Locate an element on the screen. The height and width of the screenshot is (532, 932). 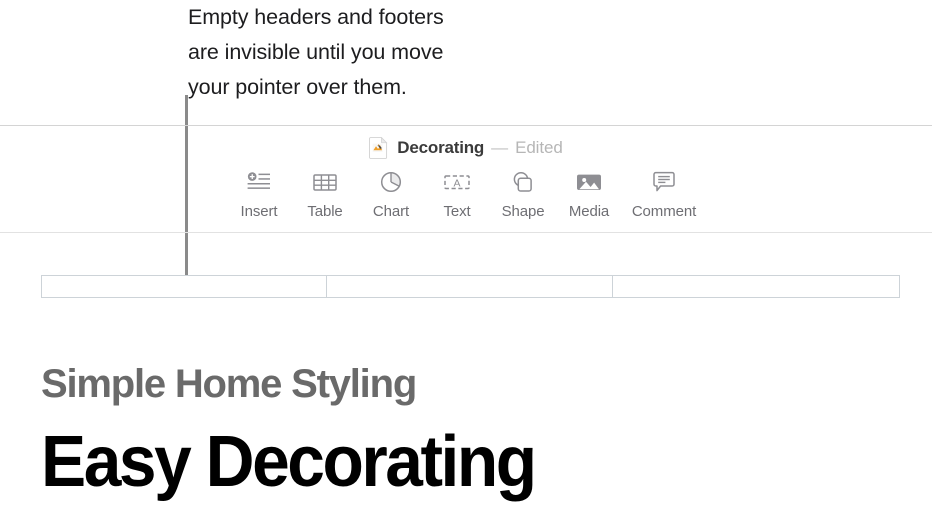
document-title: Decorating is located at coordinates (441, 147).